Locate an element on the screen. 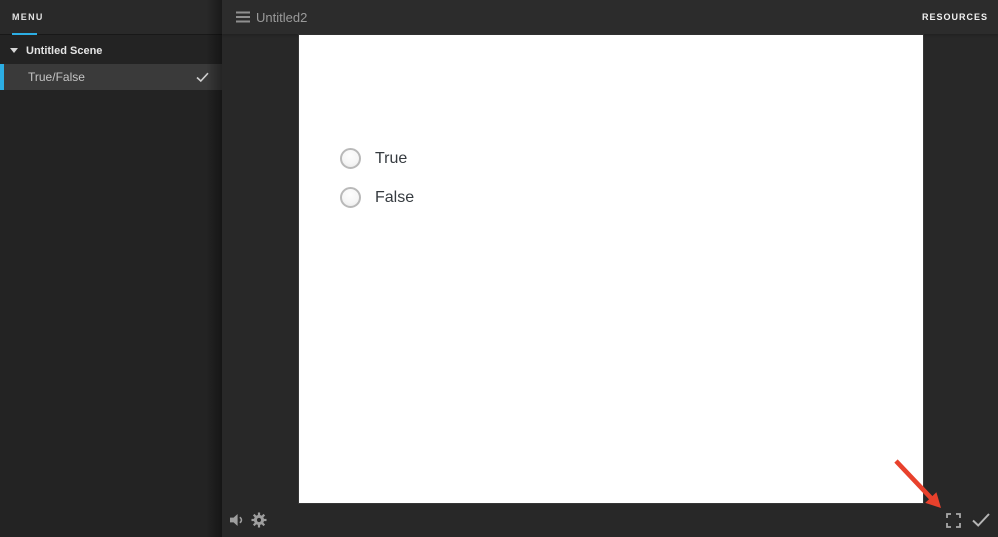  player-topbar: Untitled2 is located at coordinates (610, 17).